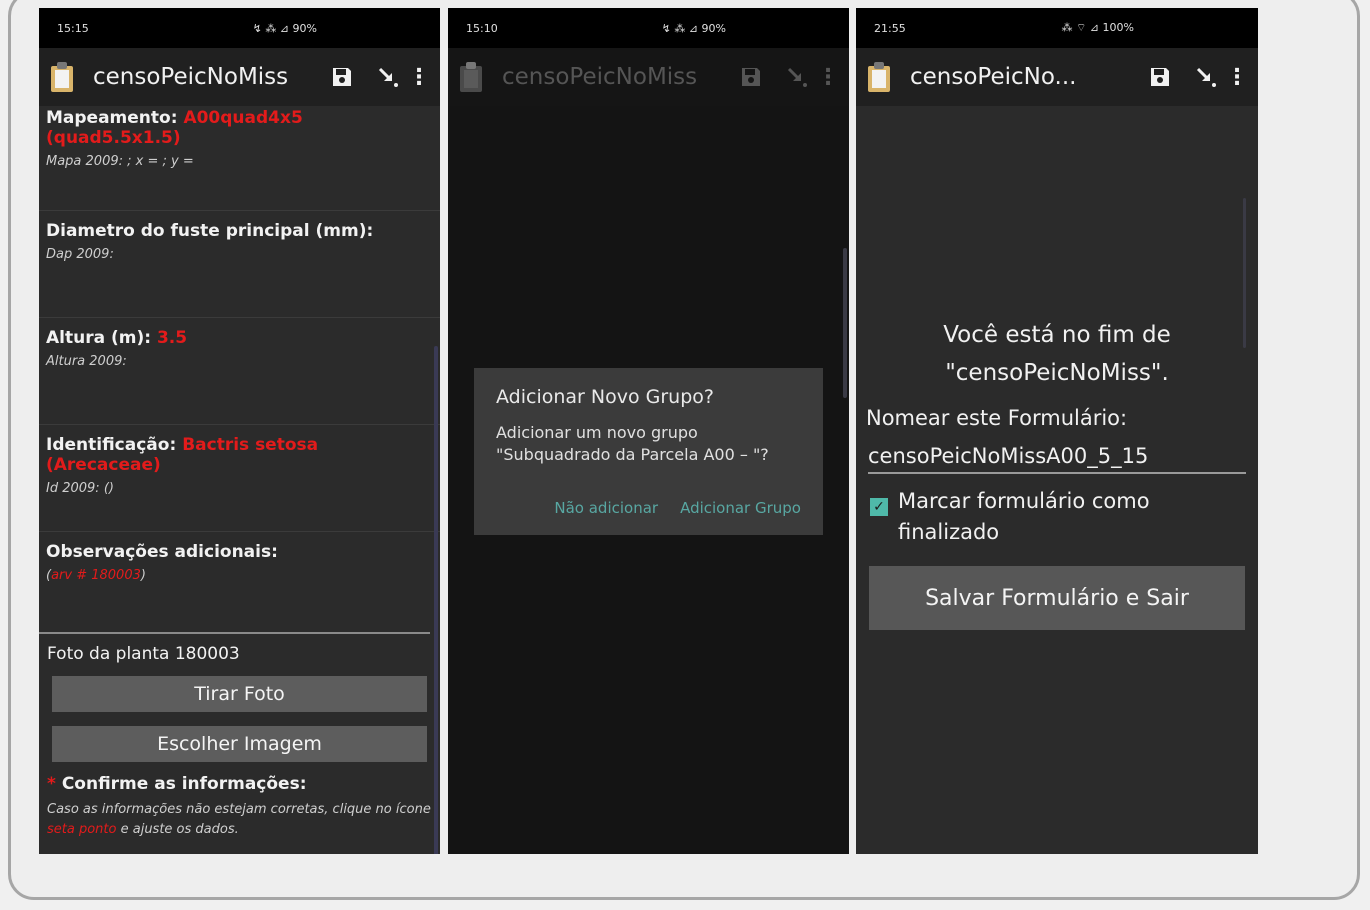 The width and height of the screenshot is (1370, 910). What do you see at coordinates (239, 744) in the screenshot?
I see `choose-image-button: Escolher Imagem` at bounding box center [239, 744].